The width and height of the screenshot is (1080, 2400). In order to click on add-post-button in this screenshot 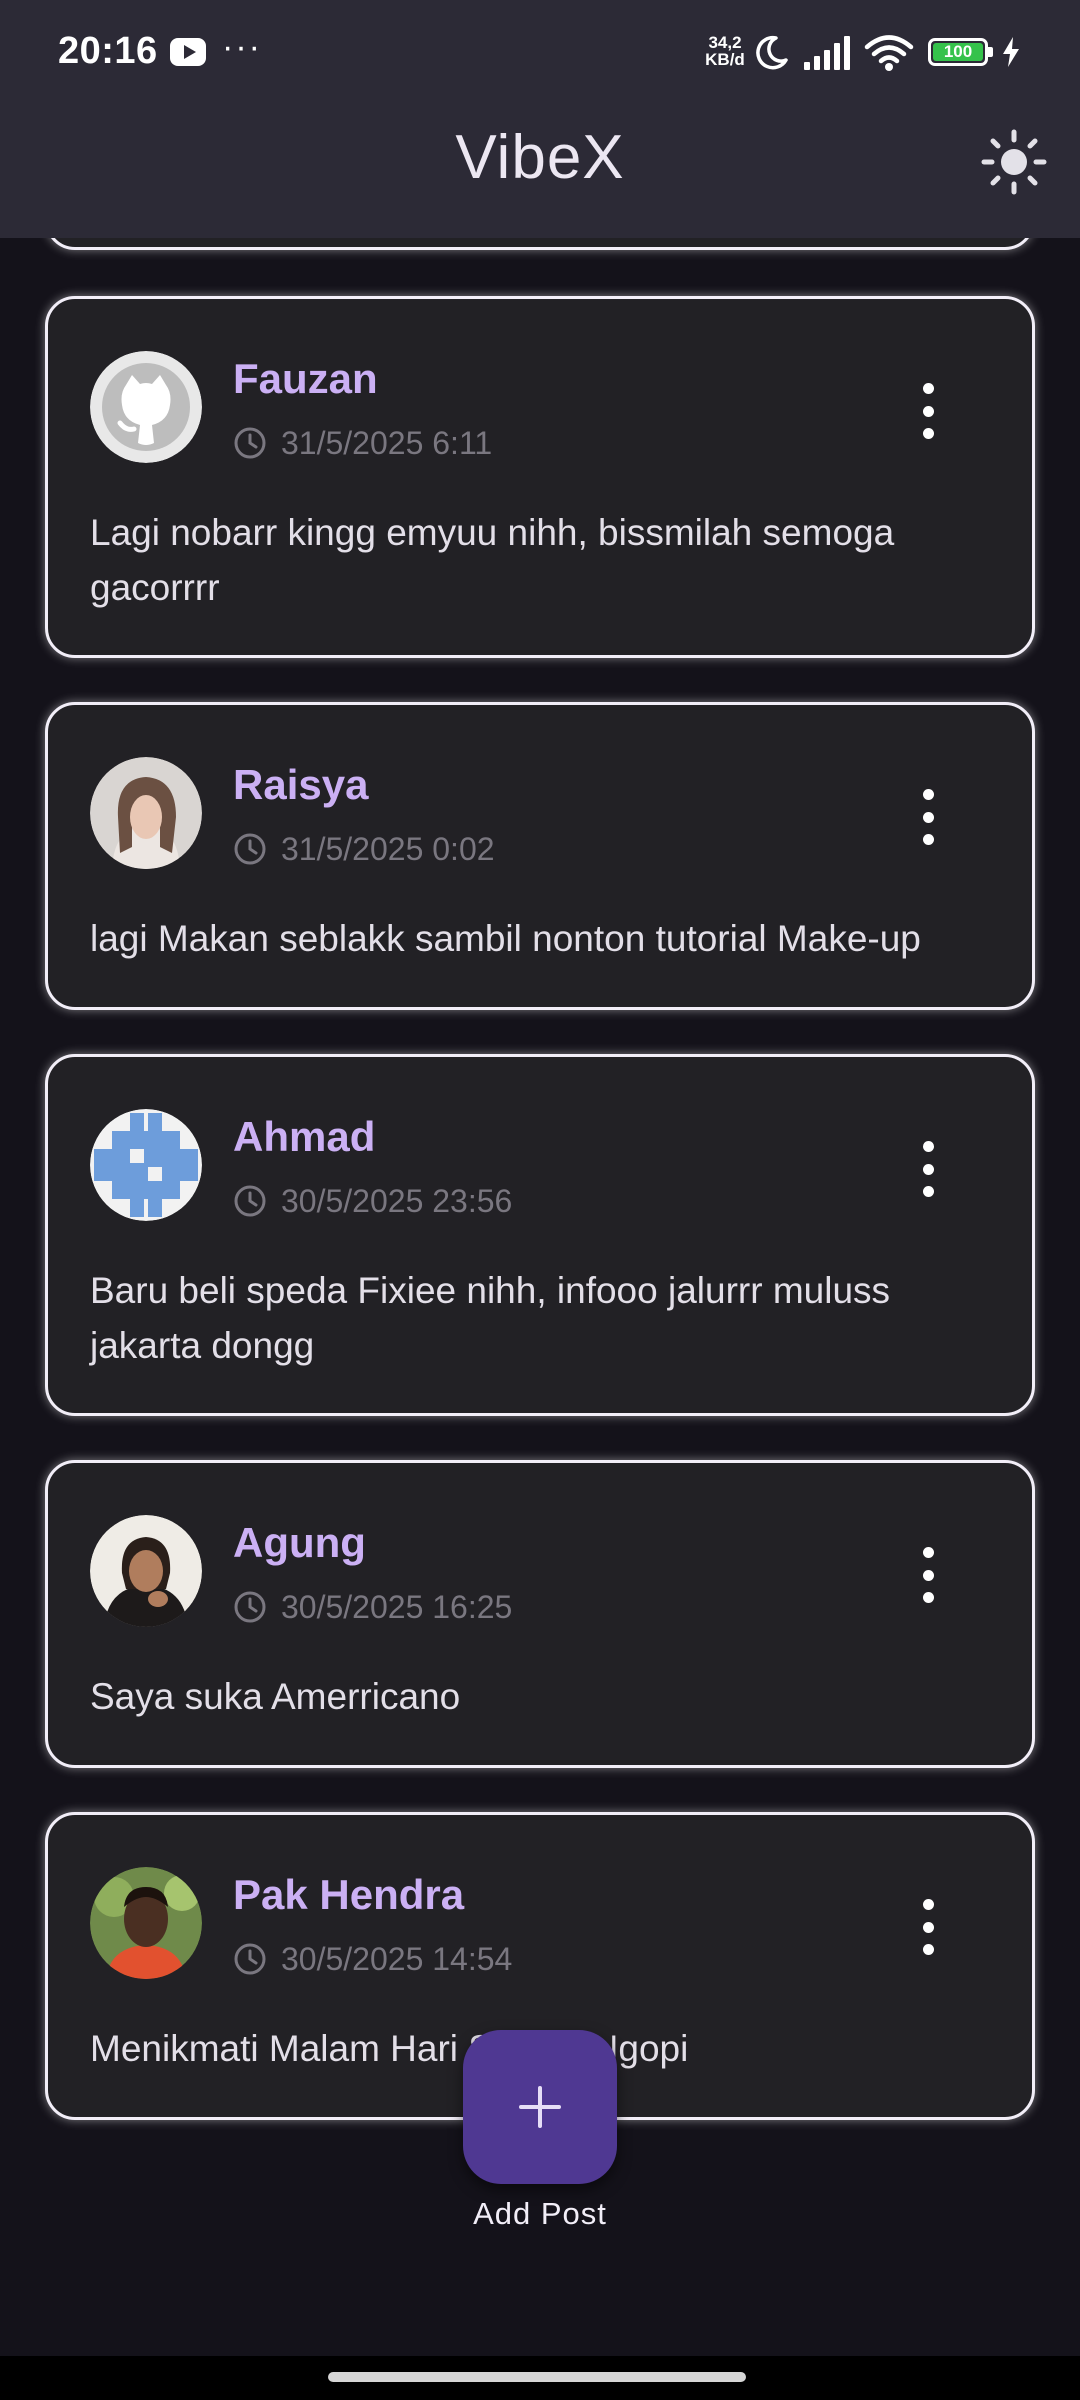, I will do `click(540, 2107)`.